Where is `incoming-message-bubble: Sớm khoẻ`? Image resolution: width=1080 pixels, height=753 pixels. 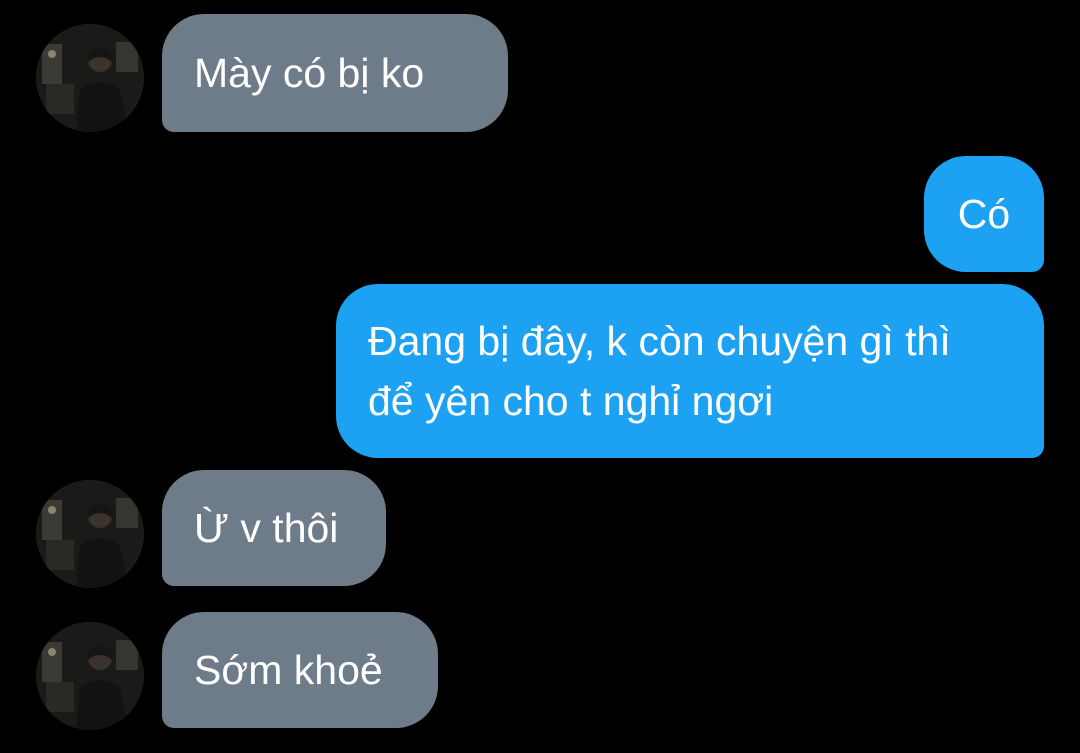 incoming-message-bubble: Sớm khoẻ is located at coordinates (300, 670).